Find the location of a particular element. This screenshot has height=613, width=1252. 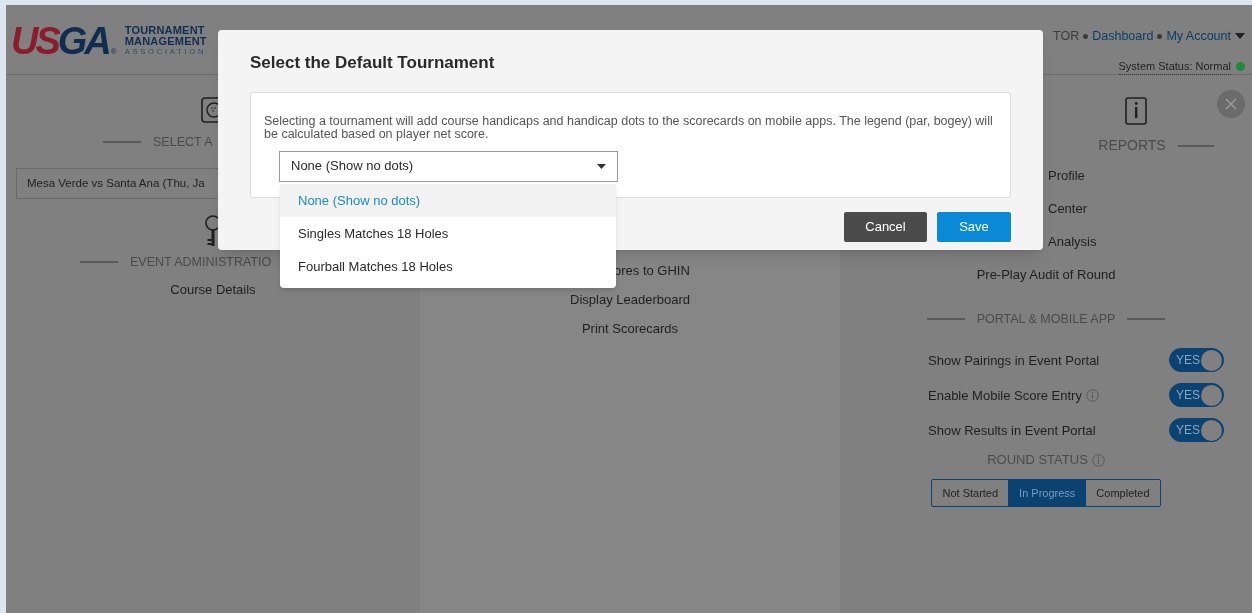

modal-description: Selecting a tournament will add course handicaps and handicap dots to the scorecards on mobile apps. The legend (par, bogey) will be calculated based on player net score. is located at coordinates (629, 127).